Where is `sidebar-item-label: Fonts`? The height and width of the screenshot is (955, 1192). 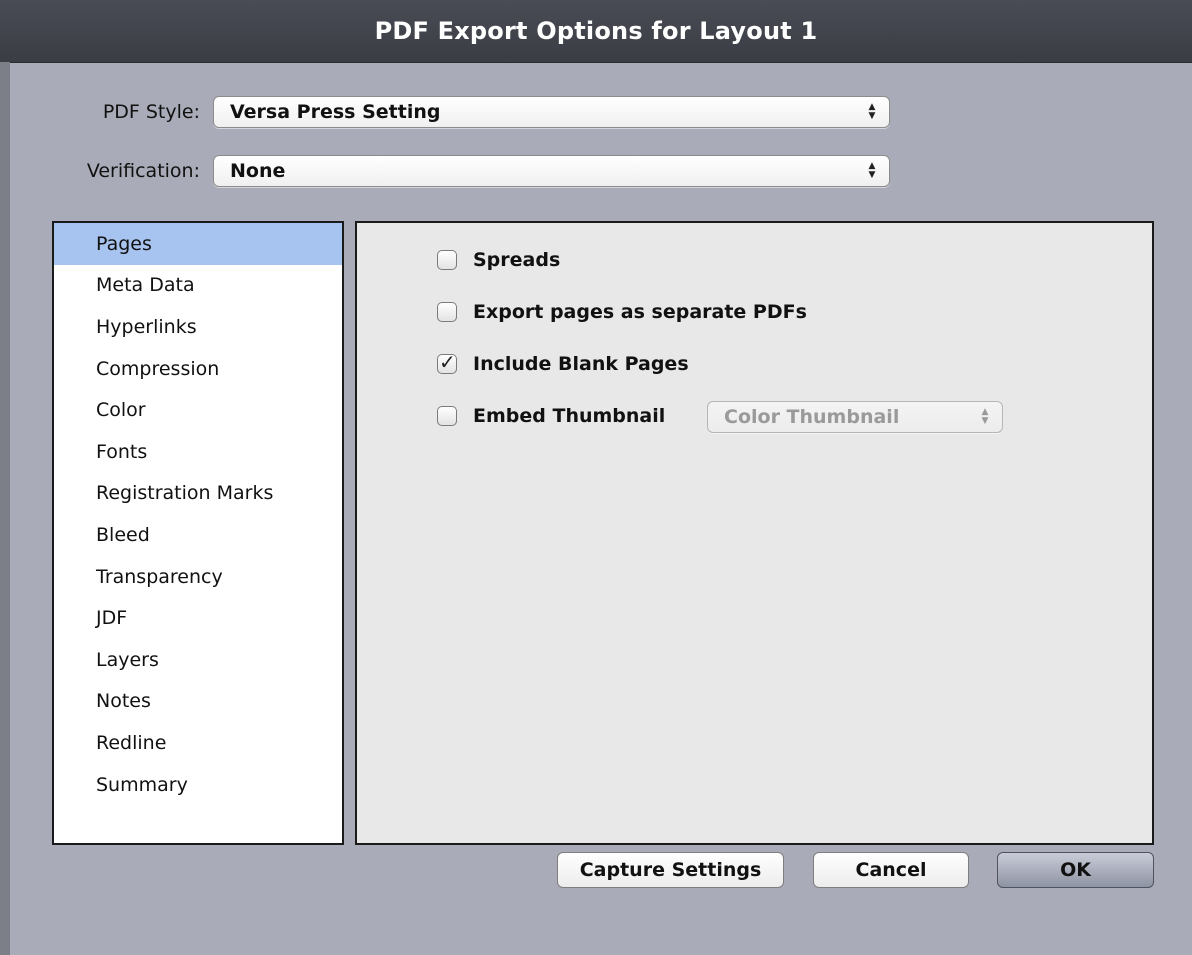
sidebar-item-label: Fonts is located at coordinates (122, 451).